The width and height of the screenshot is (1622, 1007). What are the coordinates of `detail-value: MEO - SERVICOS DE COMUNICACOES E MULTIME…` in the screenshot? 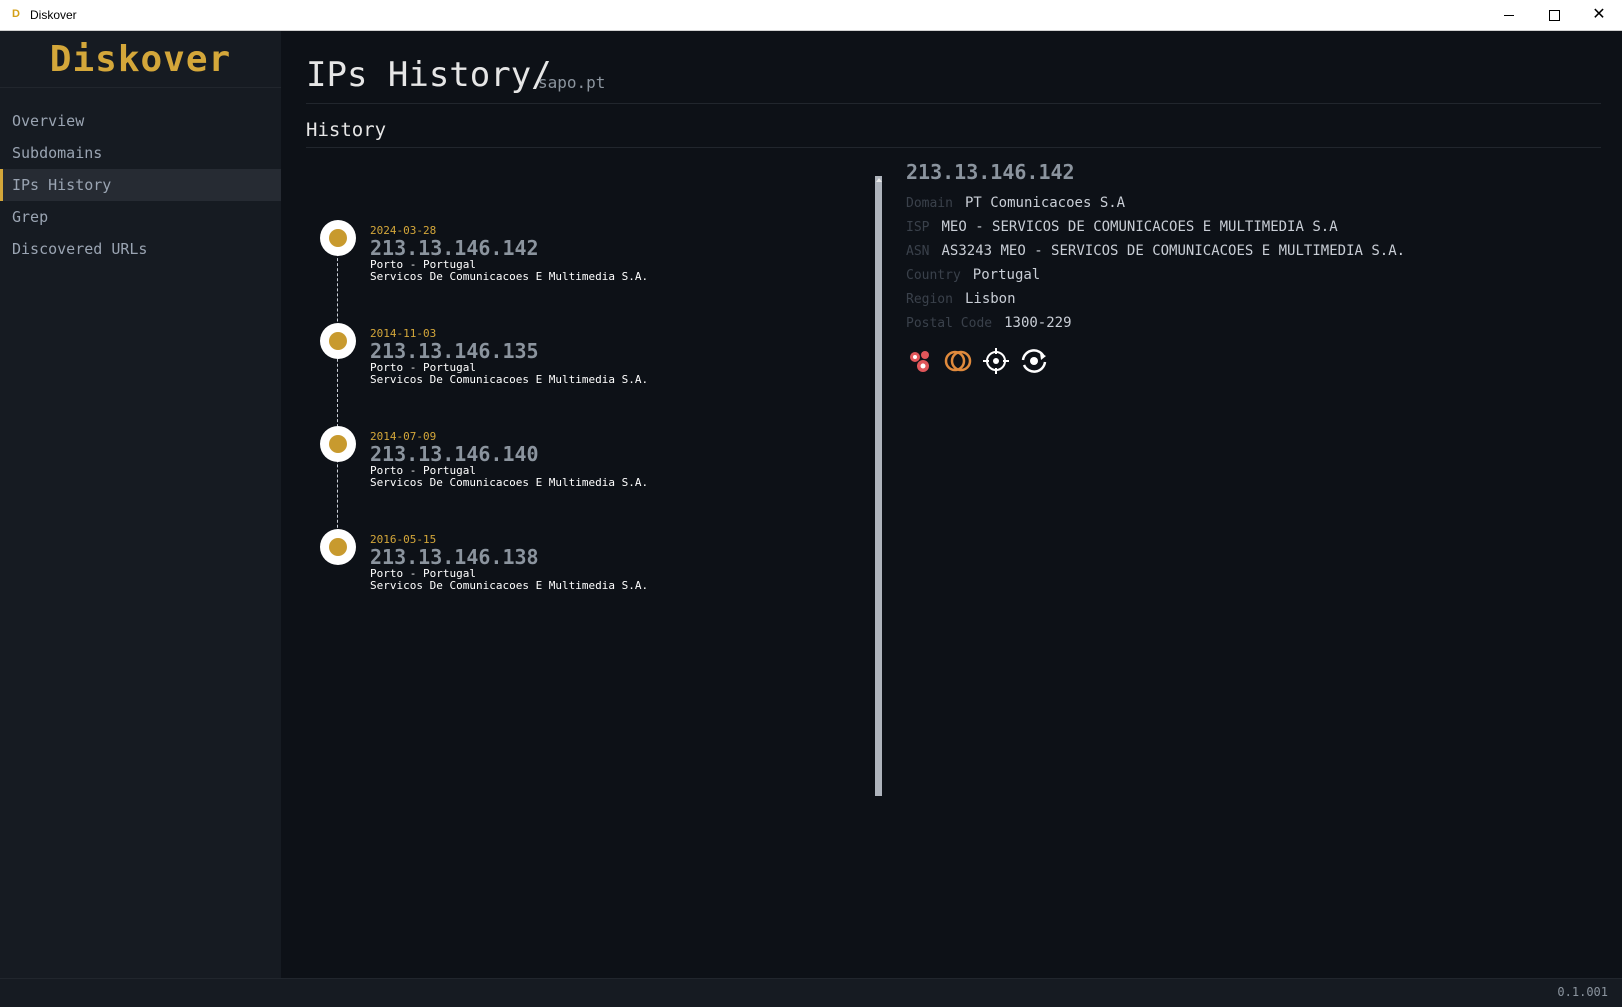 It's located at (1139, 227).